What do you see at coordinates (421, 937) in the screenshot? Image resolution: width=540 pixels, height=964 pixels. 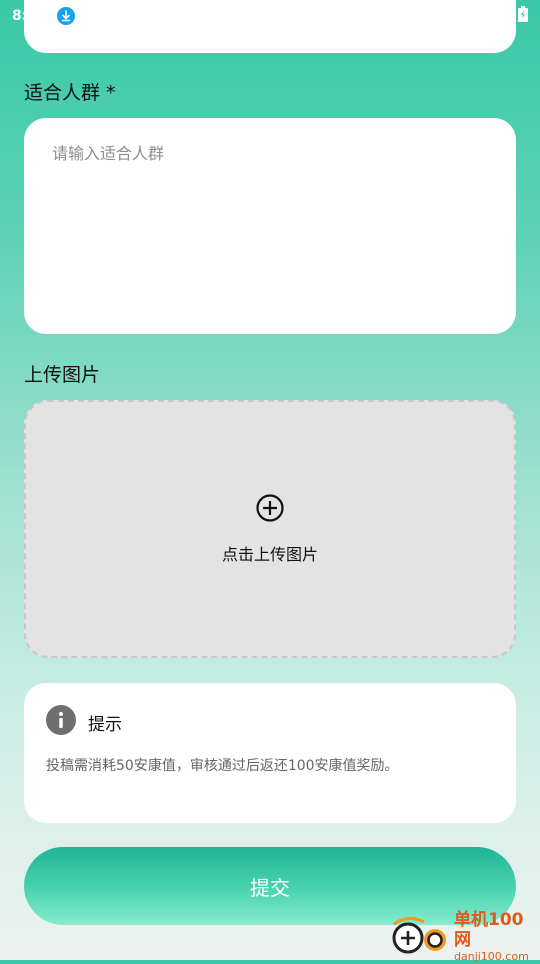 I see `watermark-logo-icon` at bounding box center [421, 937].